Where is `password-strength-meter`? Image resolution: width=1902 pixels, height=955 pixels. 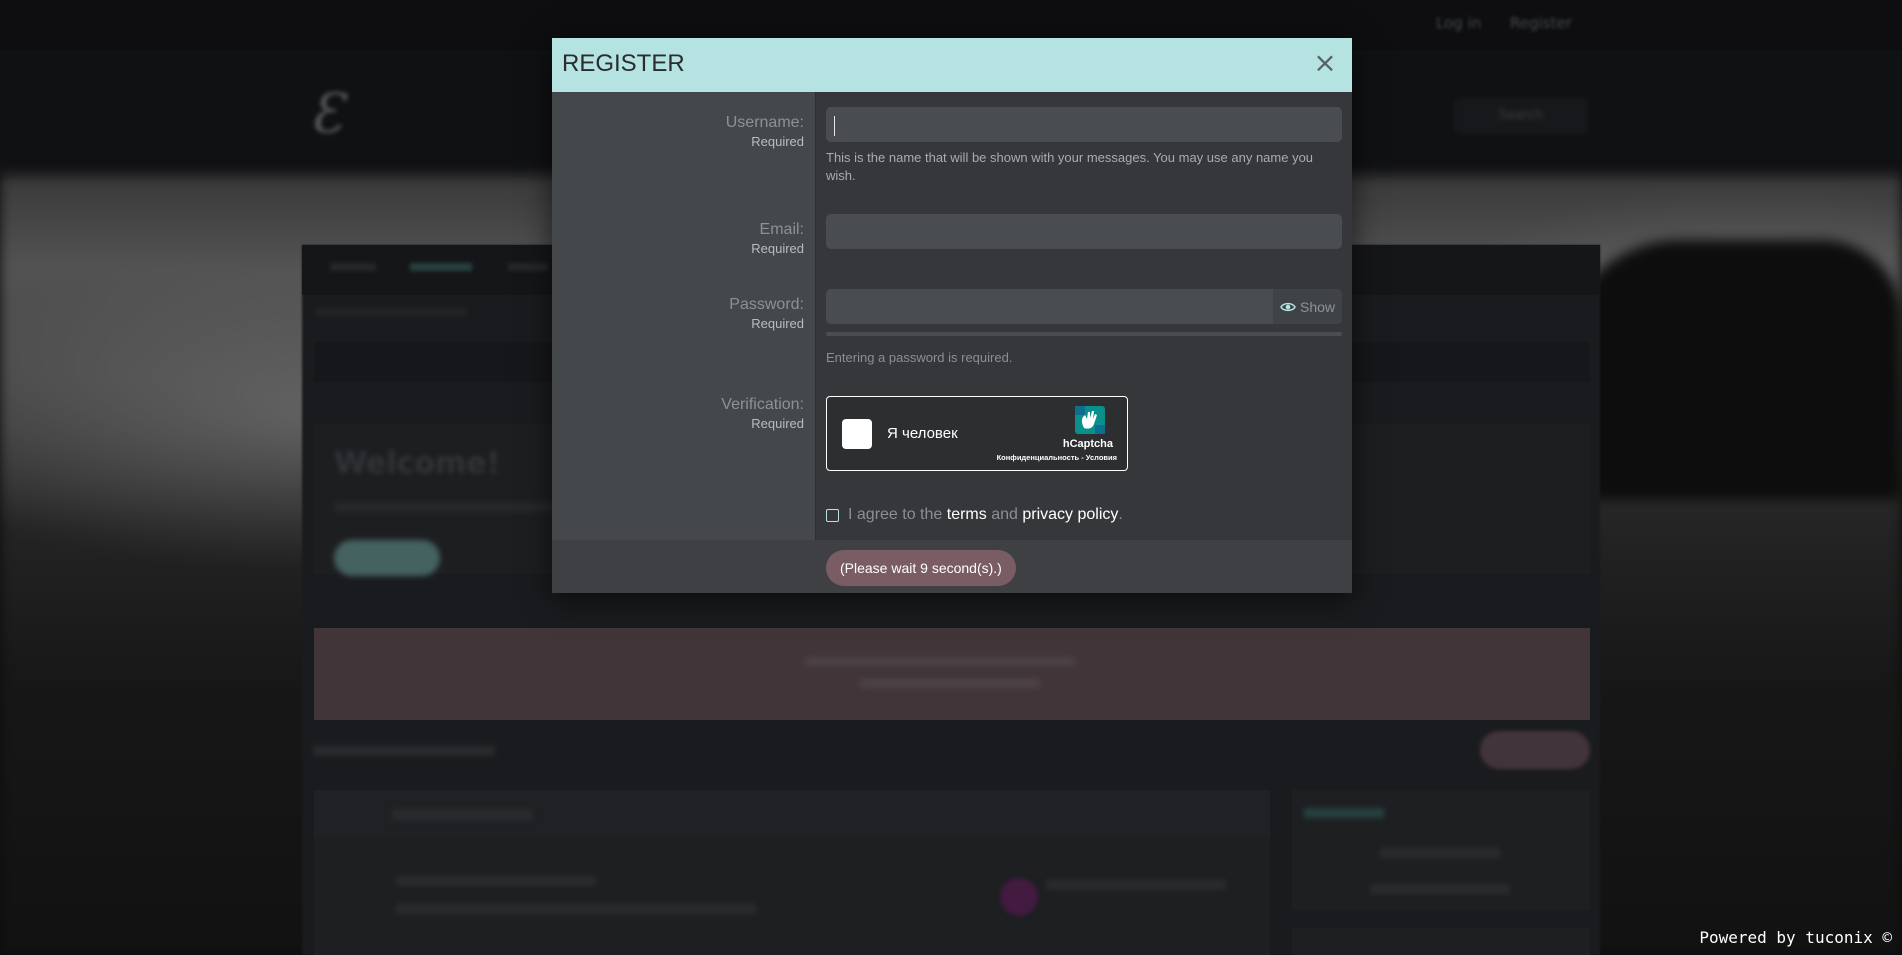 password-strength-meter is located at coordinates (1084, 334).